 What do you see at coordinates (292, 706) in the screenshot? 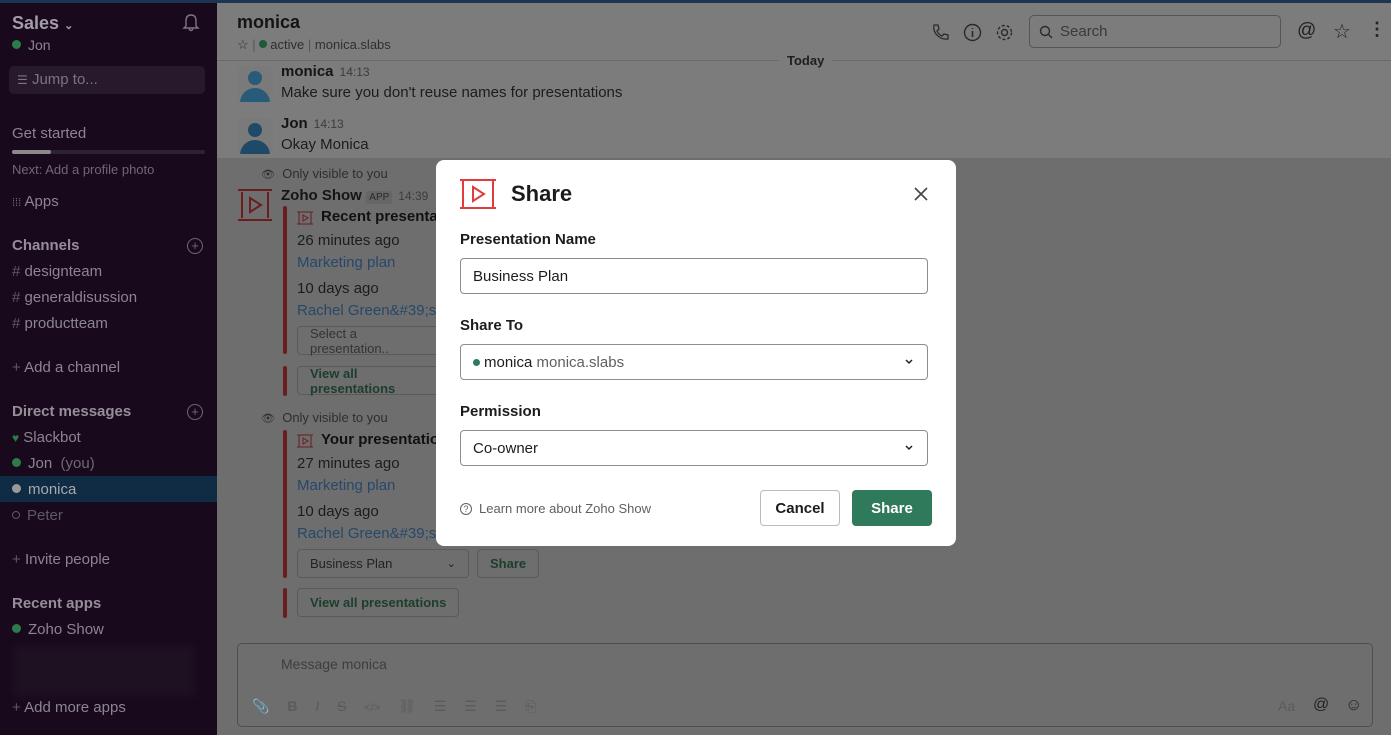
I see `bold-icon: B` at bounding box center [292, 706].